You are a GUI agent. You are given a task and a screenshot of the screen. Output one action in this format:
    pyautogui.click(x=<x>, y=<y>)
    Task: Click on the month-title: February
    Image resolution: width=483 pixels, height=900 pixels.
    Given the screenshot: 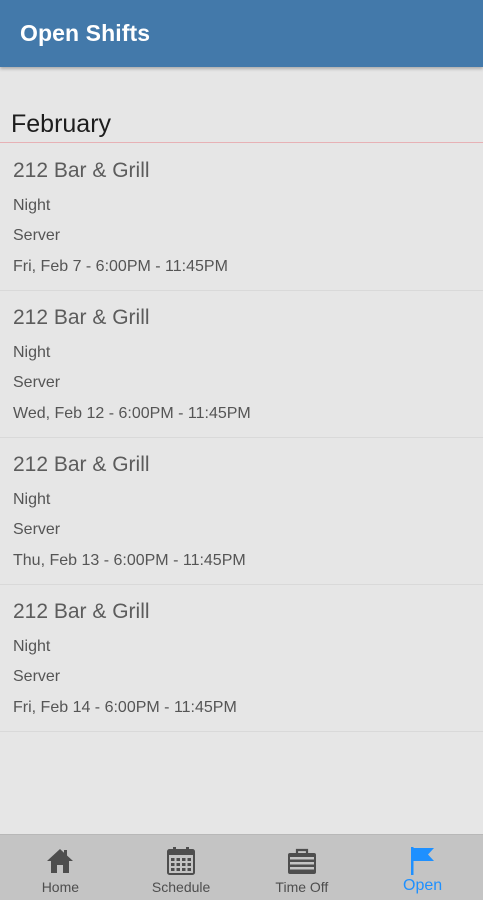 What is the action you would take?
    pyautogui.click(x=61, y=124)
    